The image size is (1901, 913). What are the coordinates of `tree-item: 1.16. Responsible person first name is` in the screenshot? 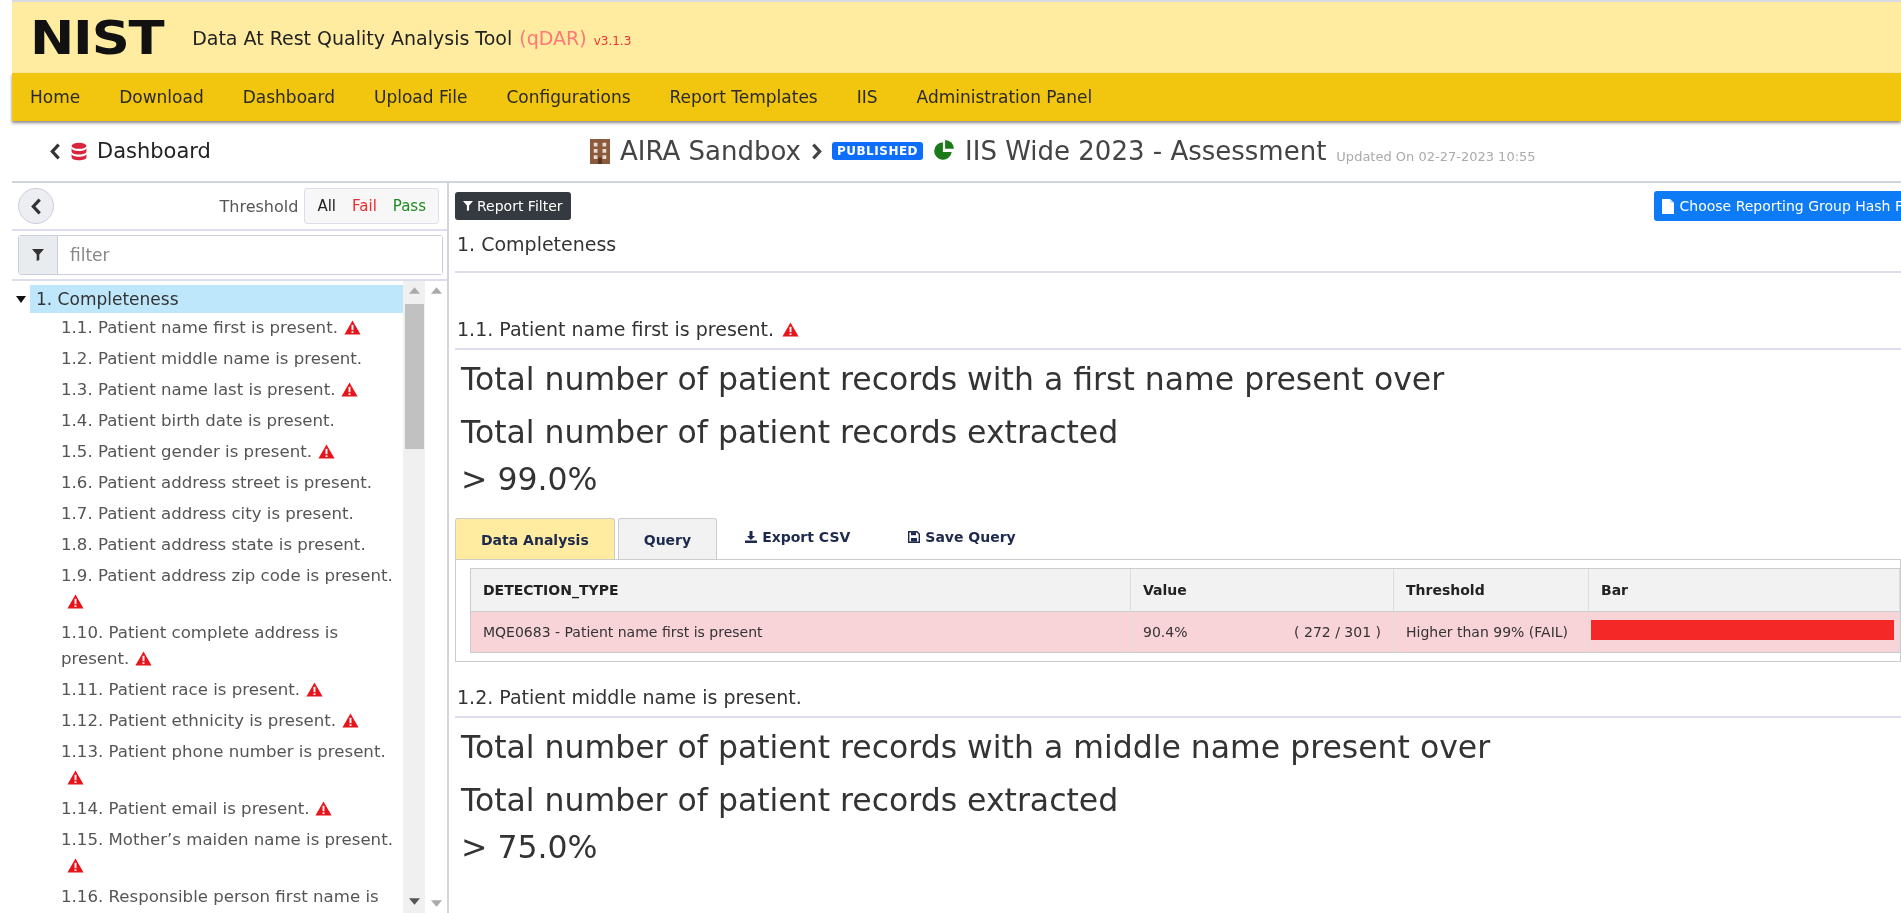 It's located at (230, 897).